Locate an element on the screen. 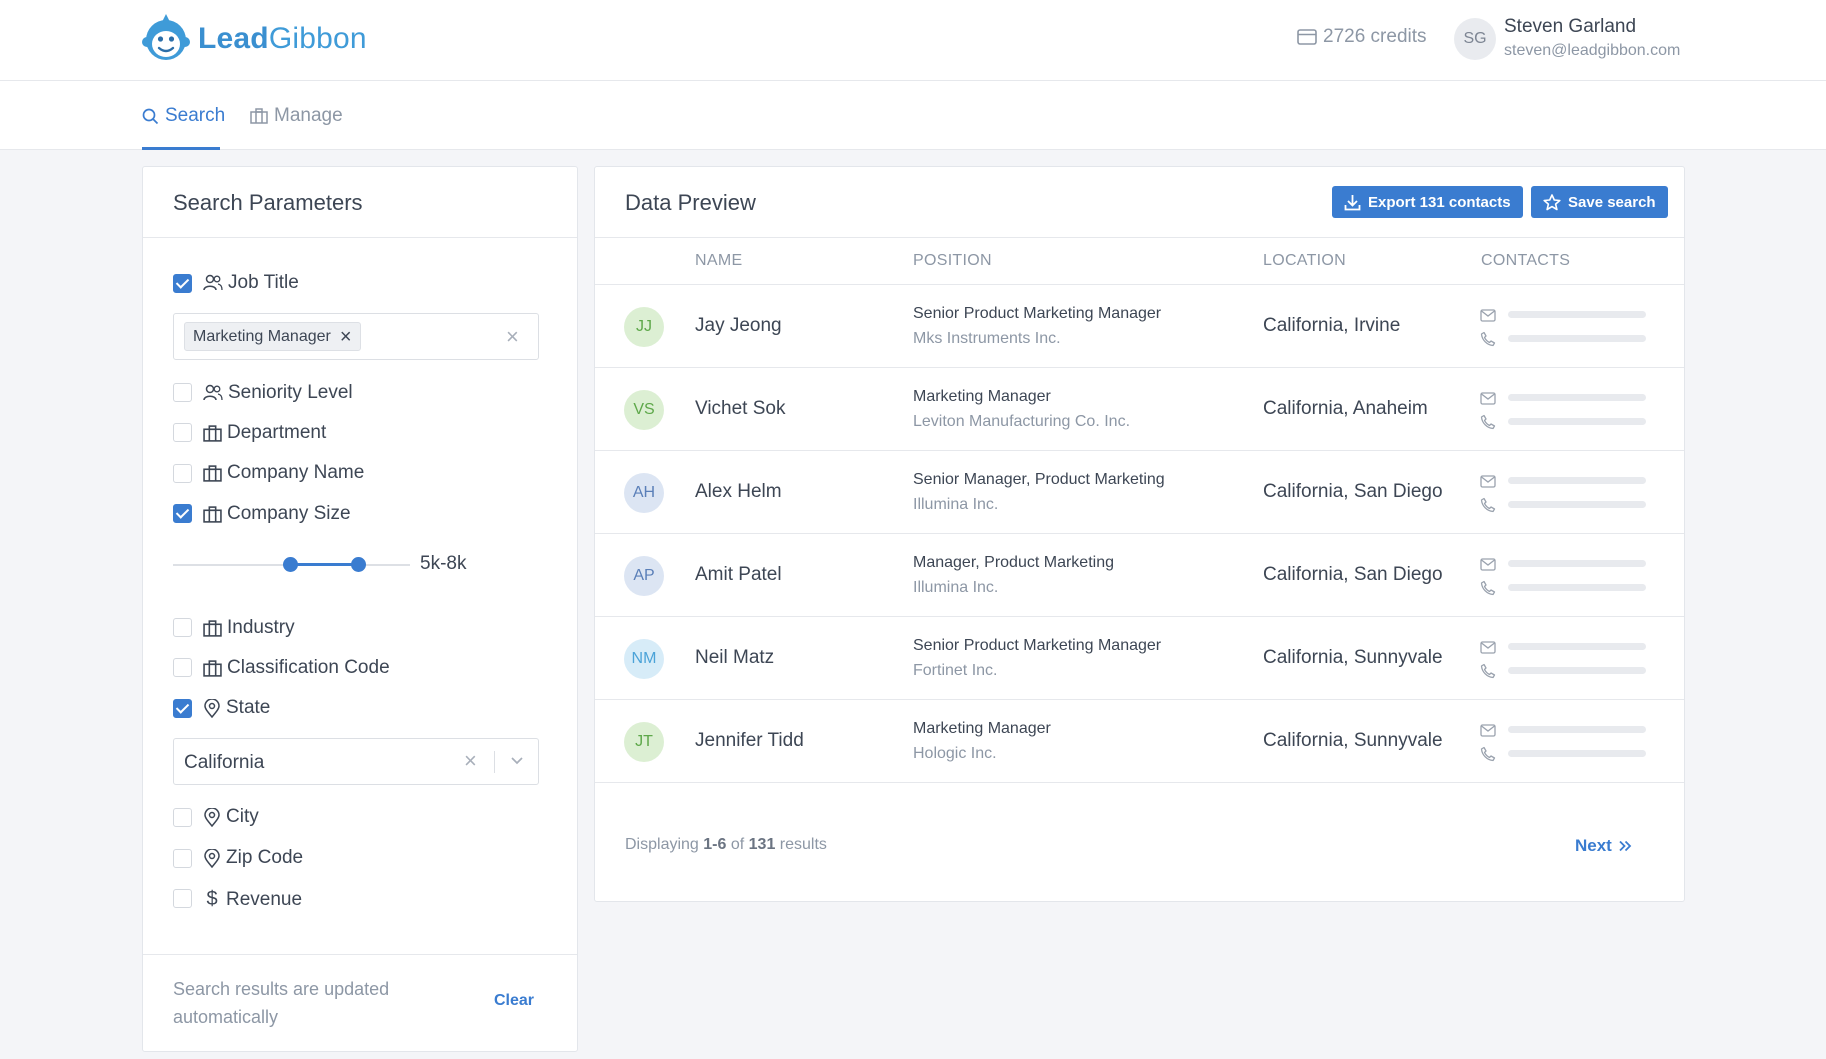 This screenshot has width=1826, height=1059. department-checkbox is located at coordinates (182, 432).